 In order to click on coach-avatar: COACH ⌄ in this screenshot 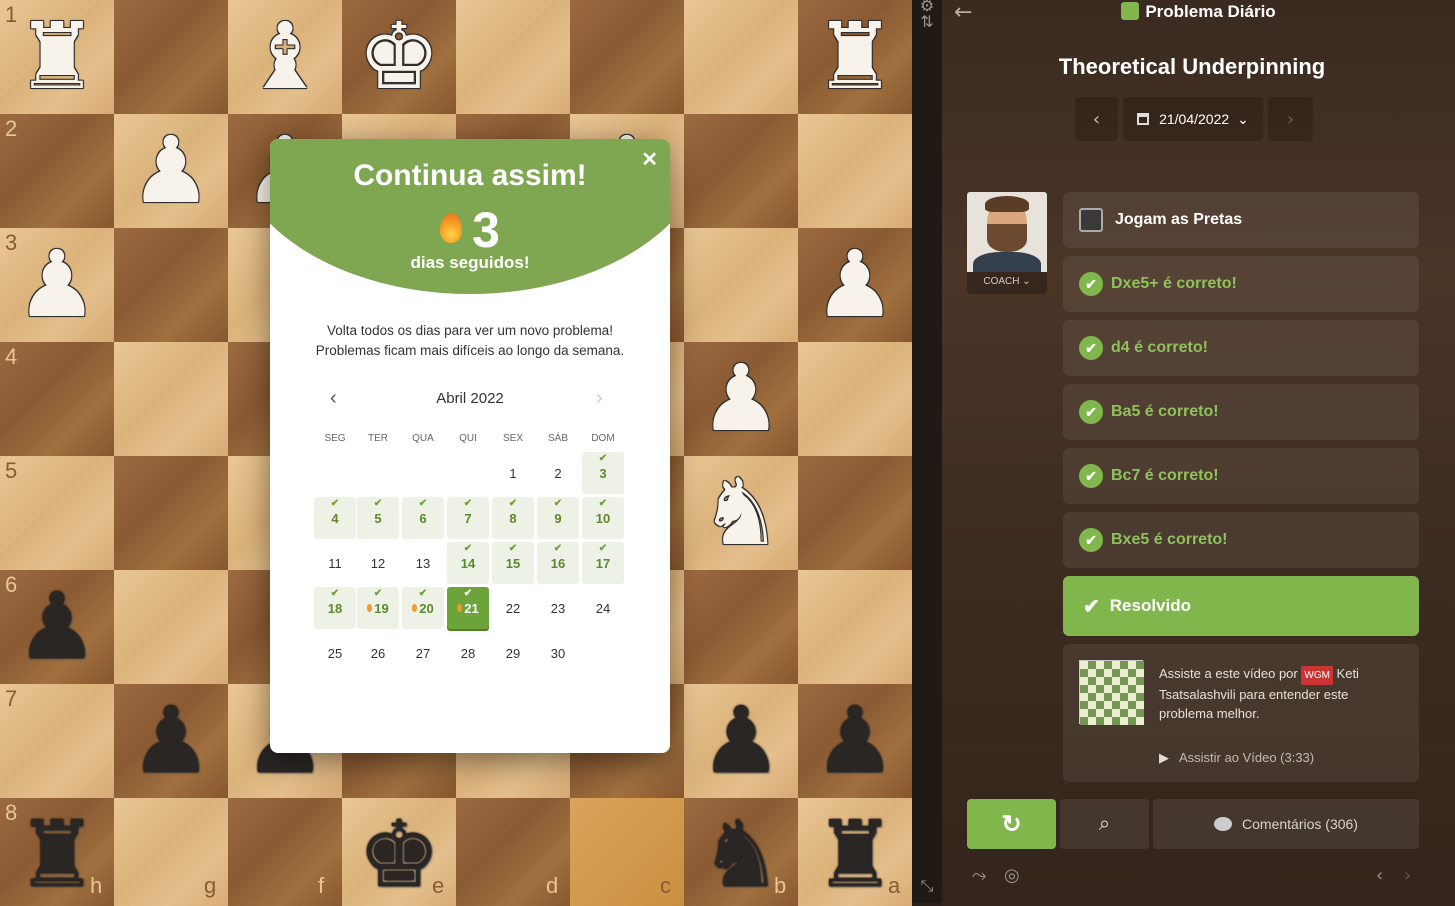, I will do `click(1007, 243)`.